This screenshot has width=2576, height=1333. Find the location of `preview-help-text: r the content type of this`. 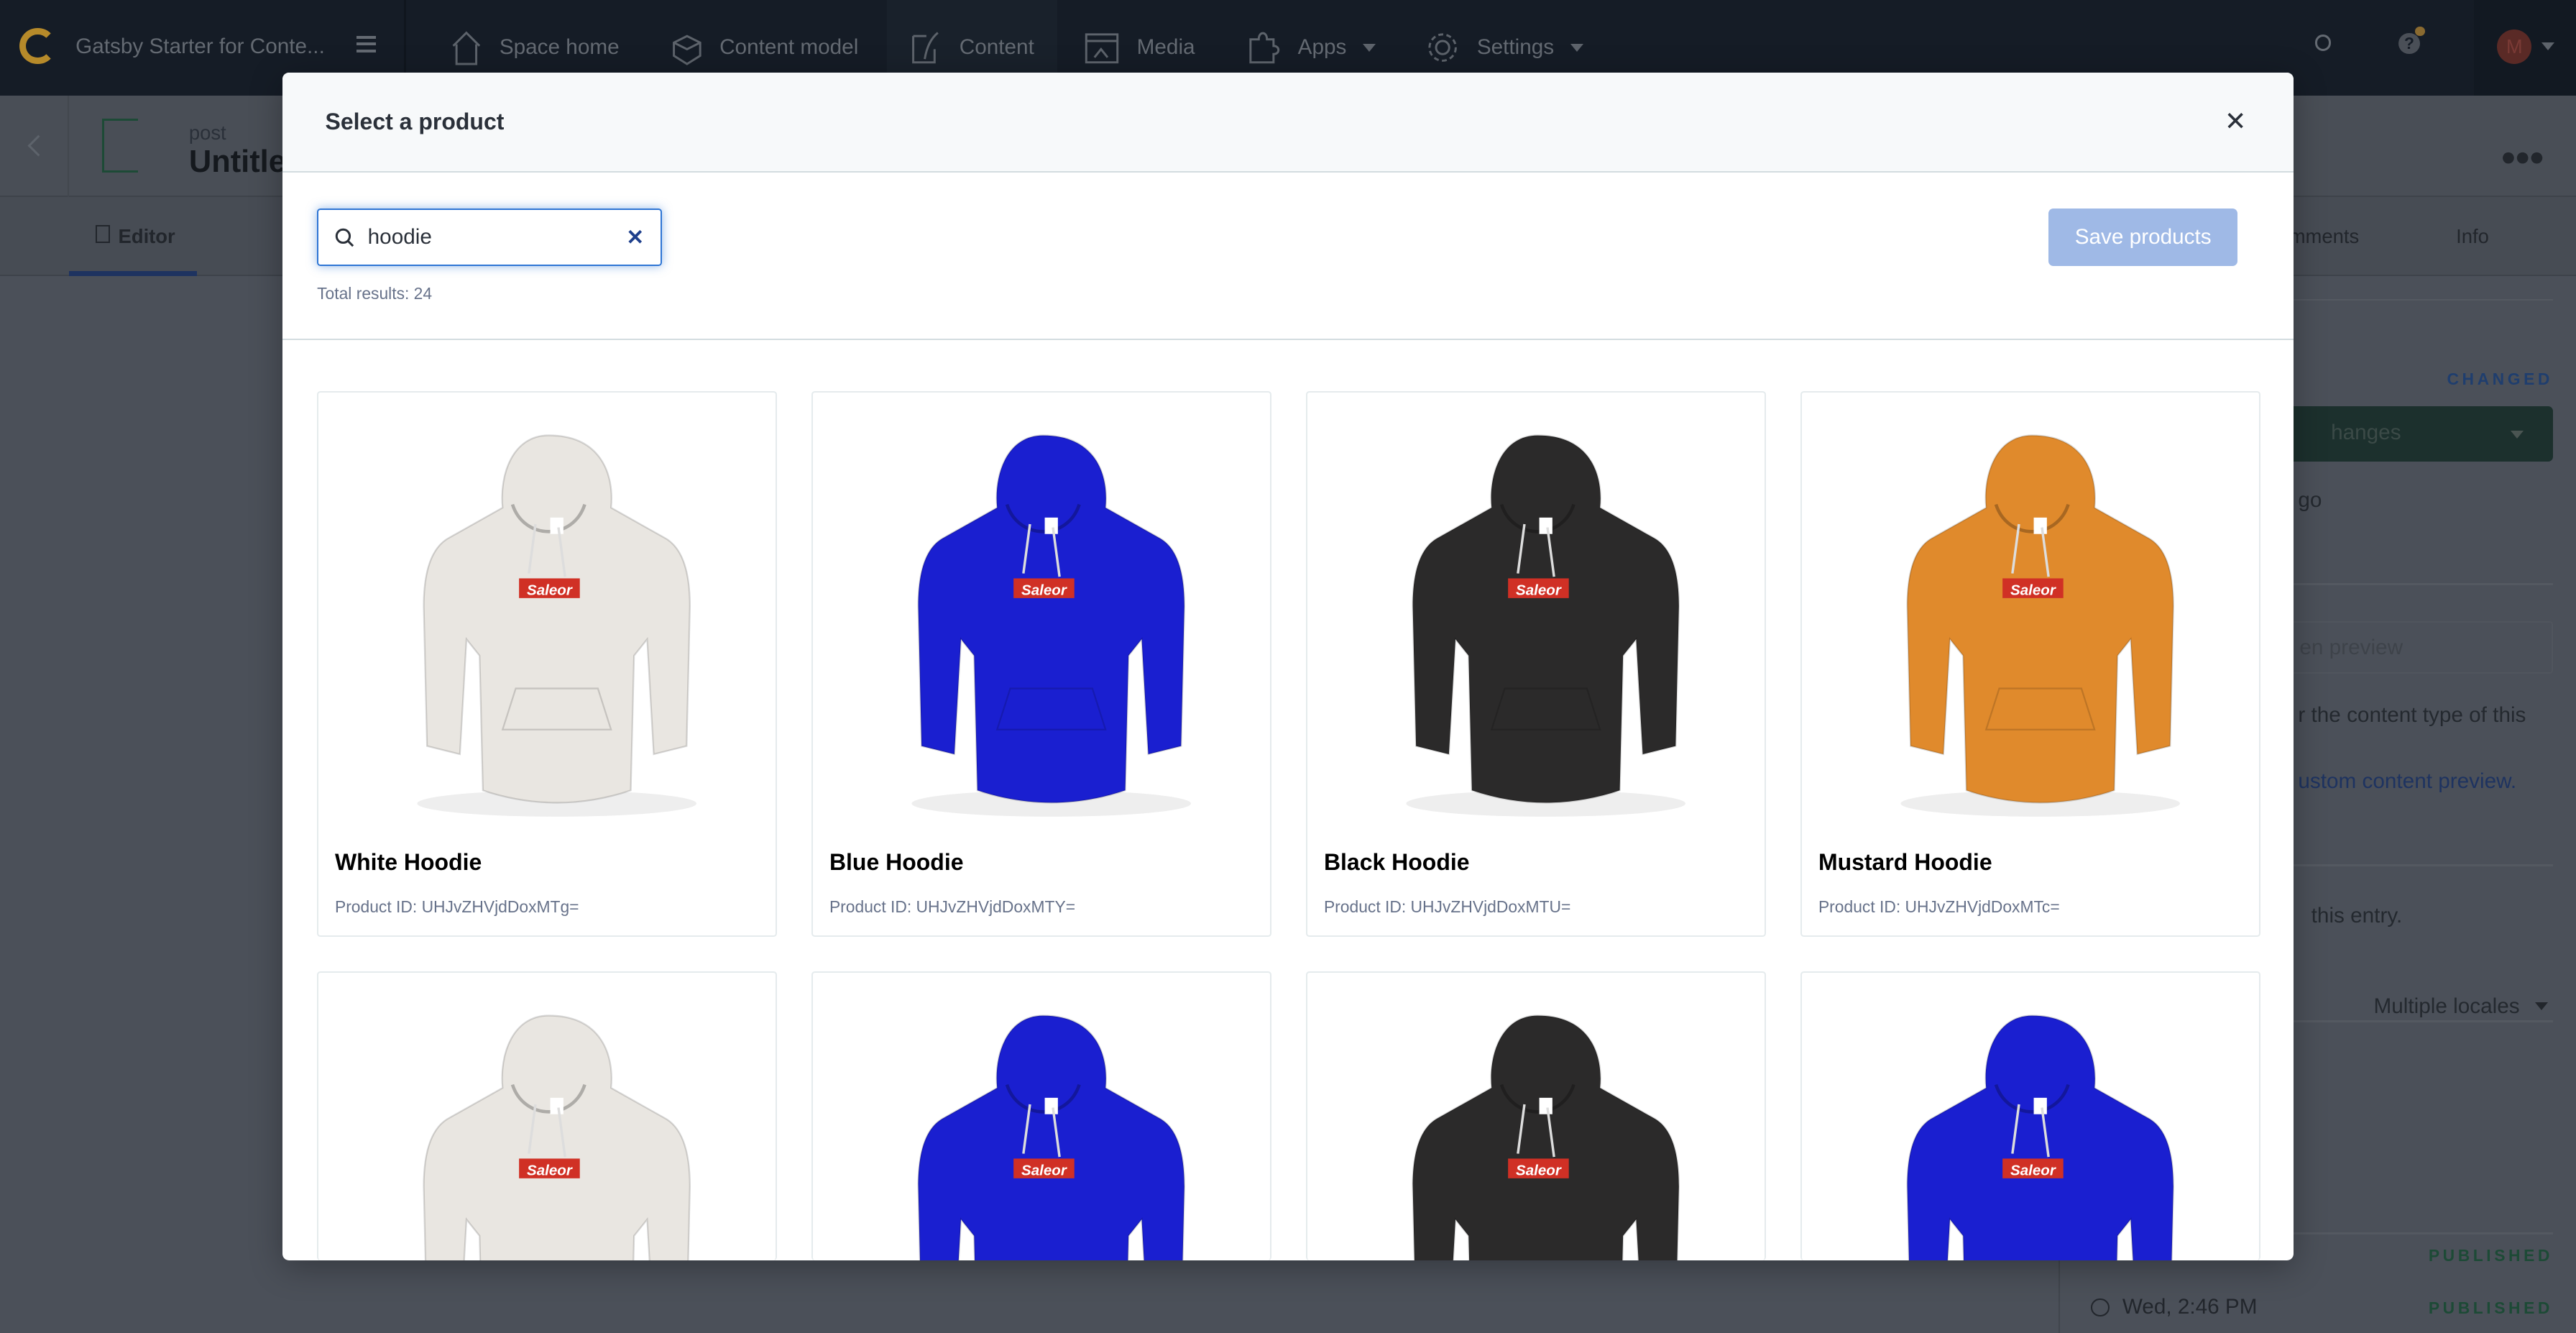

preview-help-text: r the content type of this is located at coordinates (2412, 716).